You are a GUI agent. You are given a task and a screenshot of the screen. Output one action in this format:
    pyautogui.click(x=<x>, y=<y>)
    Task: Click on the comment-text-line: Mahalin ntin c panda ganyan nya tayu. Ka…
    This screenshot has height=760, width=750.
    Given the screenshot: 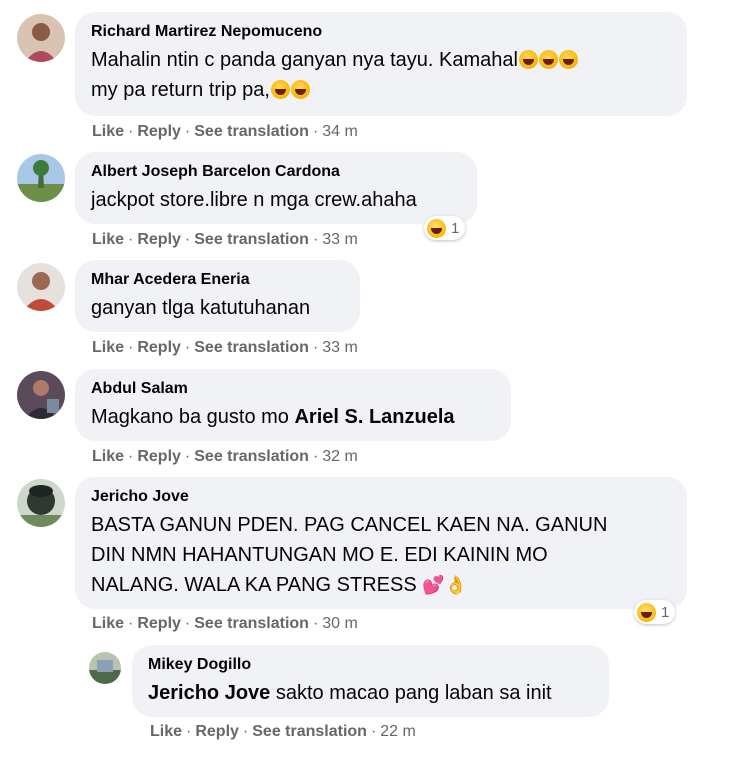 What is the action you would take?
    pyautogui.click(x=304, y=60)
    